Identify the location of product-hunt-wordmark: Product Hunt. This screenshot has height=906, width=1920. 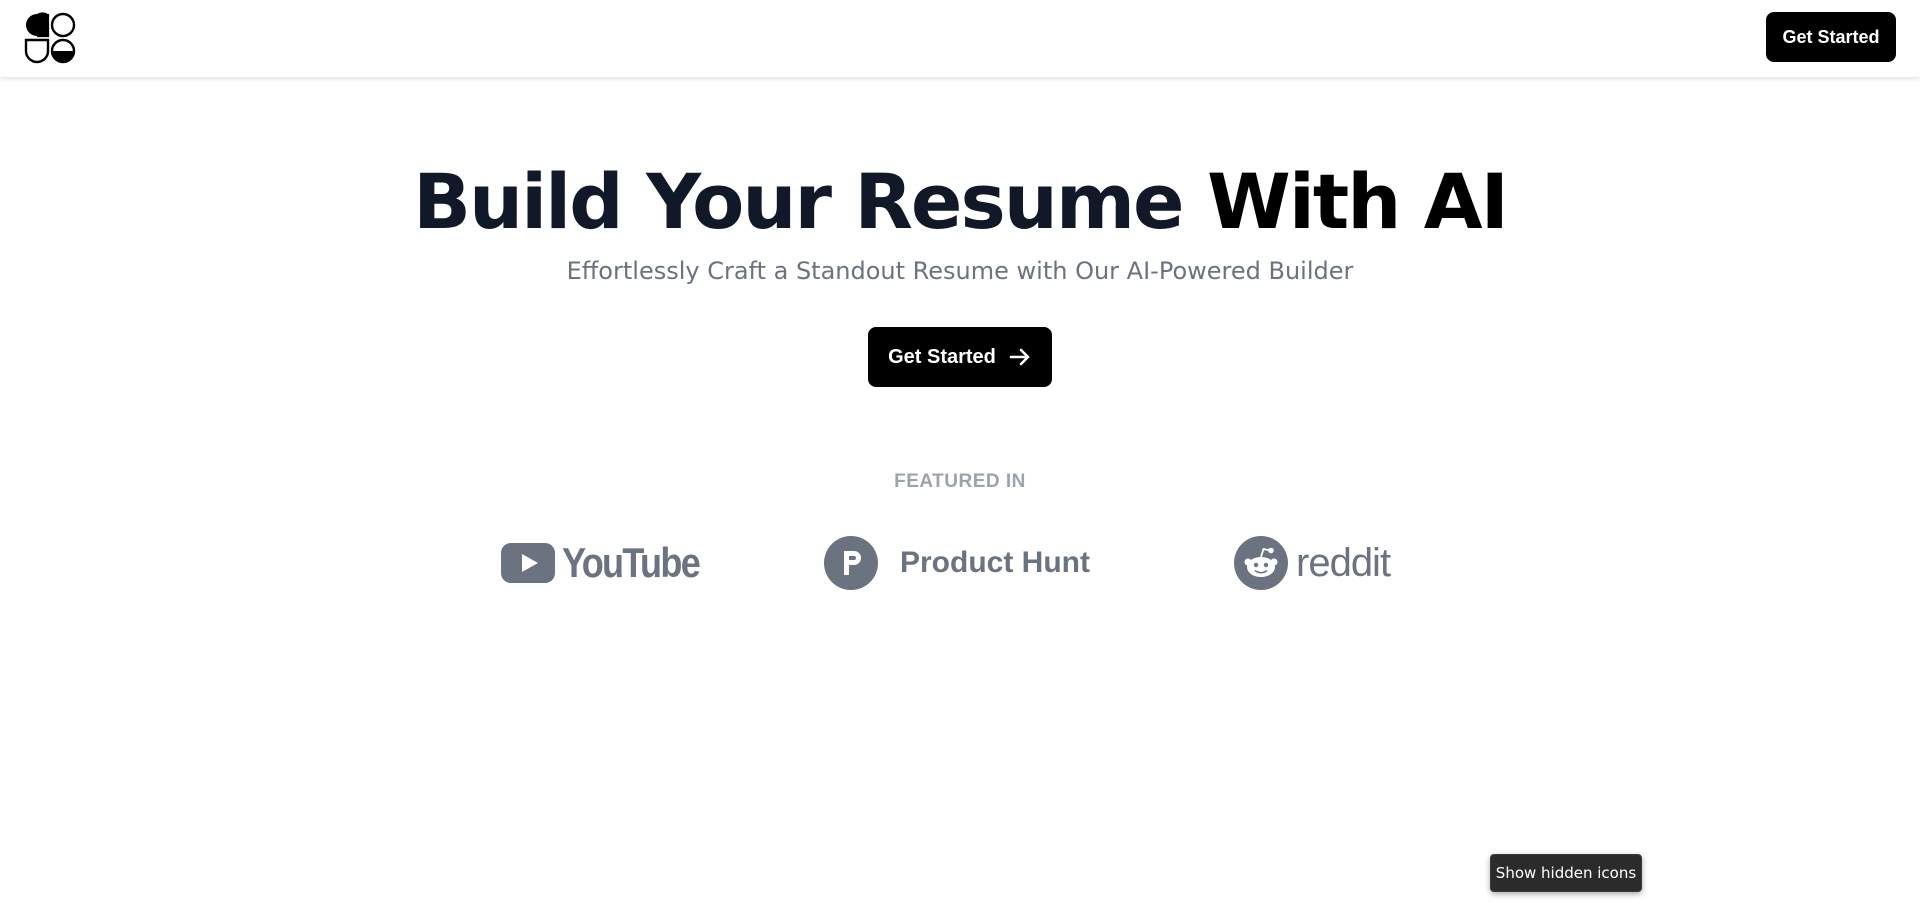
(995, 562).